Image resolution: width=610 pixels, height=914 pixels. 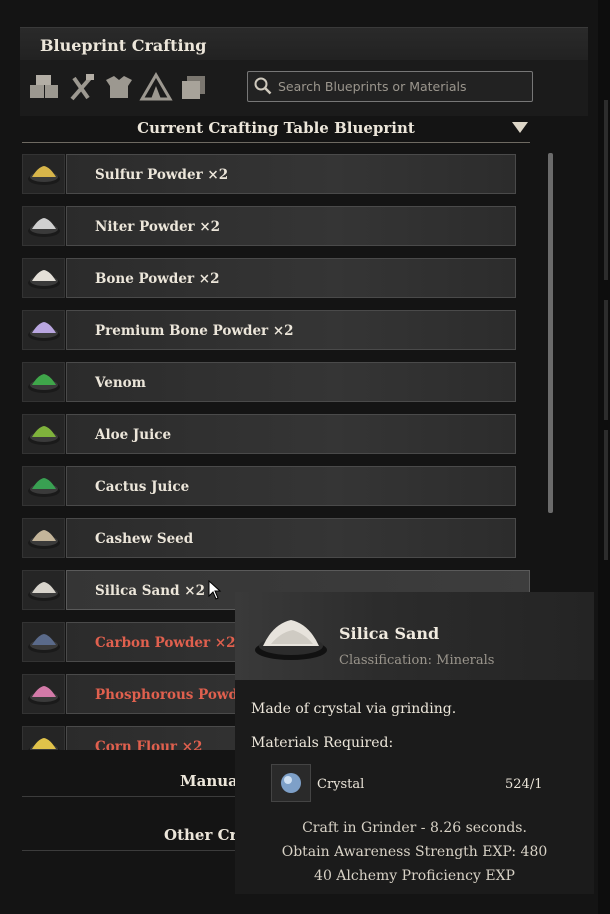 I want to click on blueprint-name: Bone Powder ×2, so click(x=157, y=279).